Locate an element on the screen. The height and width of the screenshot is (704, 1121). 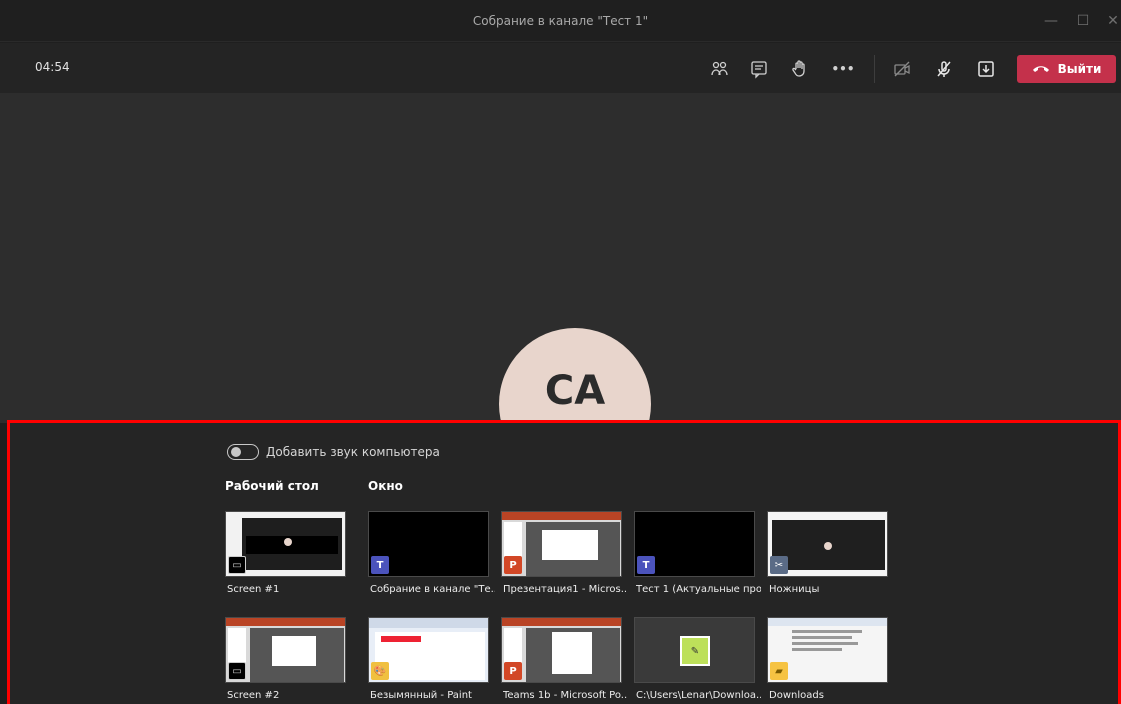
paint-icon: 🎨 is located at coordinates (380, 671).